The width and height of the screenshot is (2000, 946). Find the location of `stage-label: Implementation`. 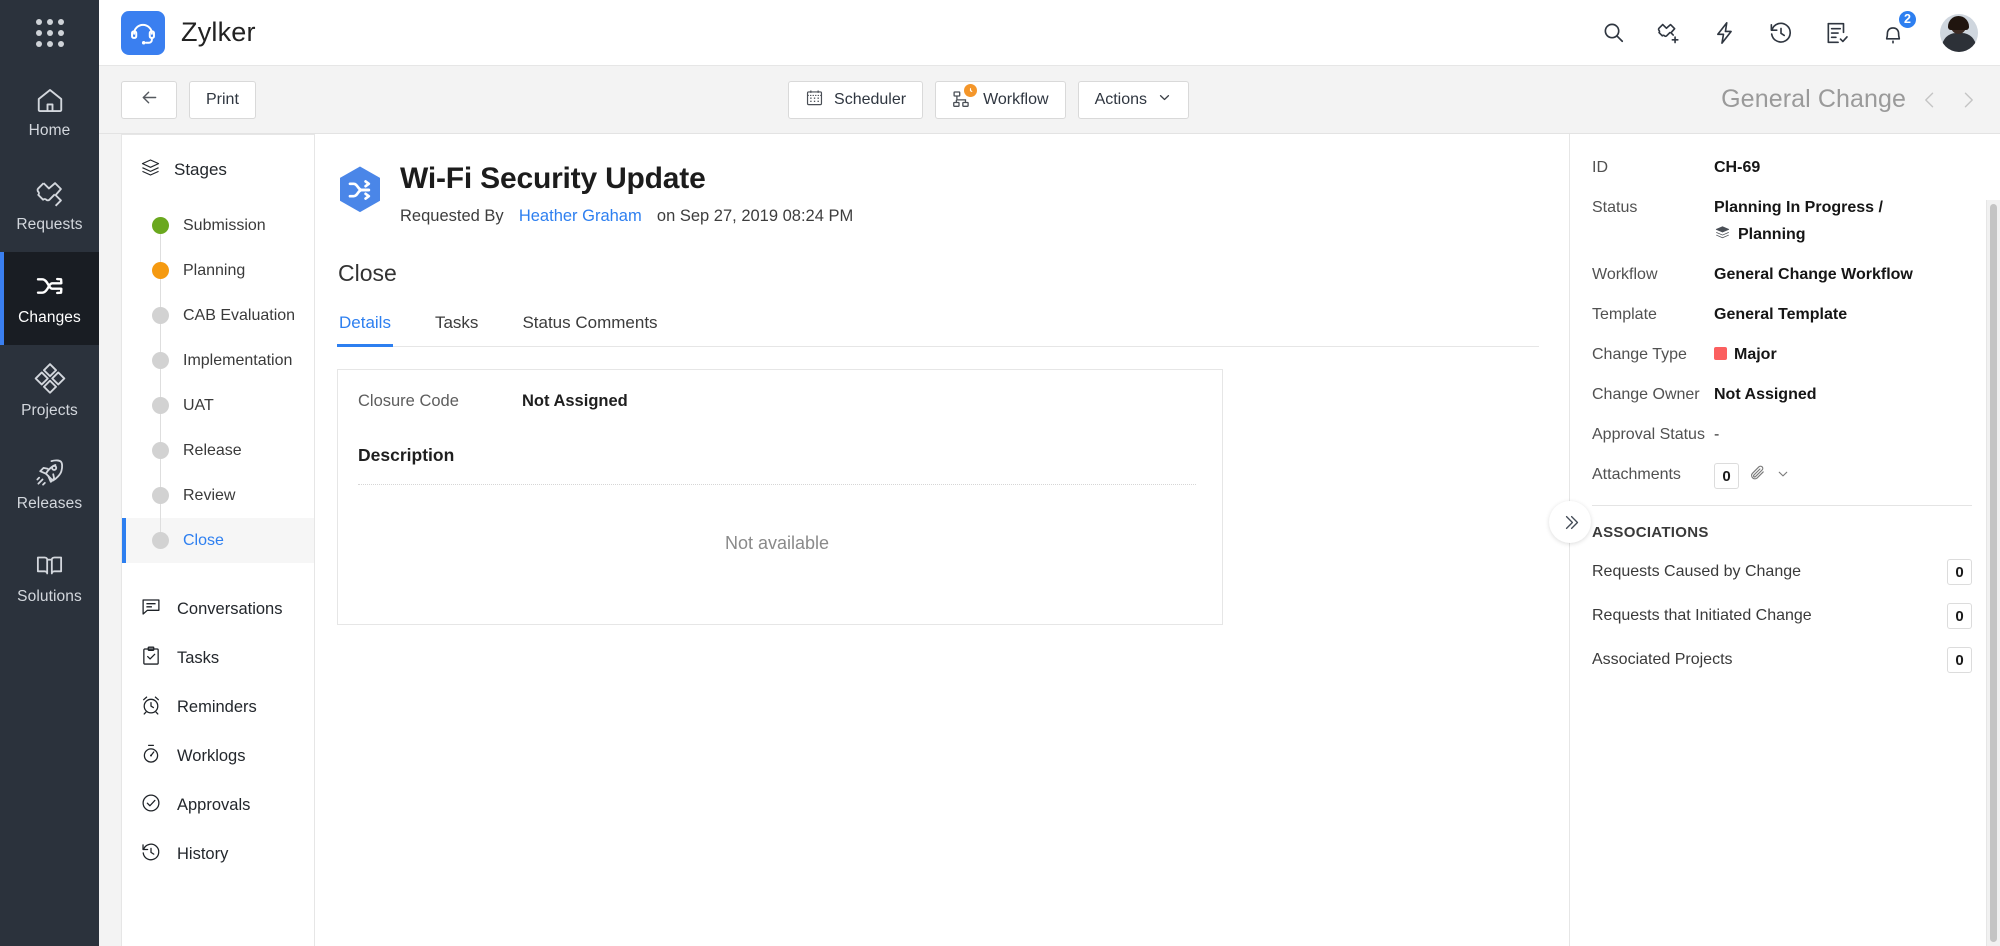

stage-label: Implementation is located at coordinates (238, 360).